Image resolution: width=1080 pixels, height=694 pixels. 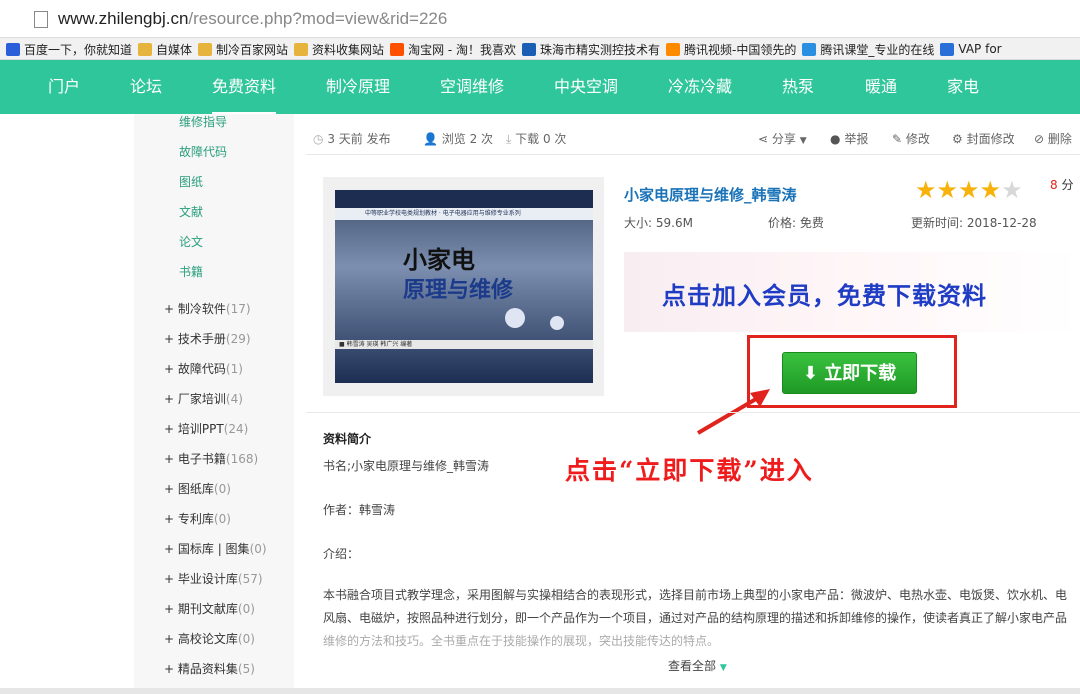 What do you see at coordinates (458, 290) in the screenshot?
I see `cover-title-line2: 原理与维修` at bounding box center [458, 290].